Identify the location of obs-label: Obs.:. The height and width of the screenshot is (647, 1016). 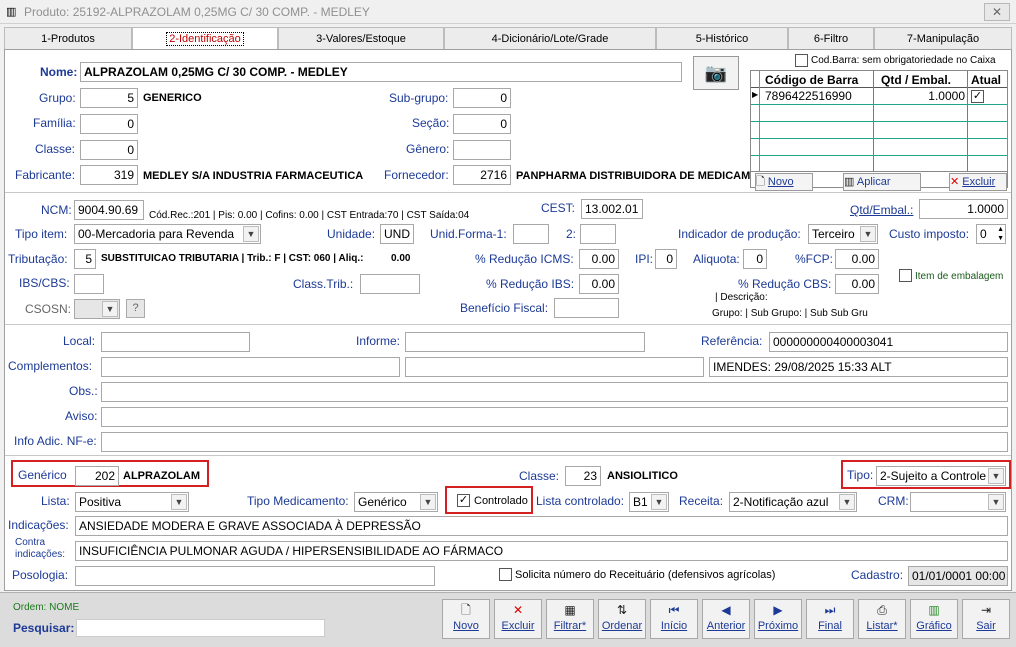
(83, 391).